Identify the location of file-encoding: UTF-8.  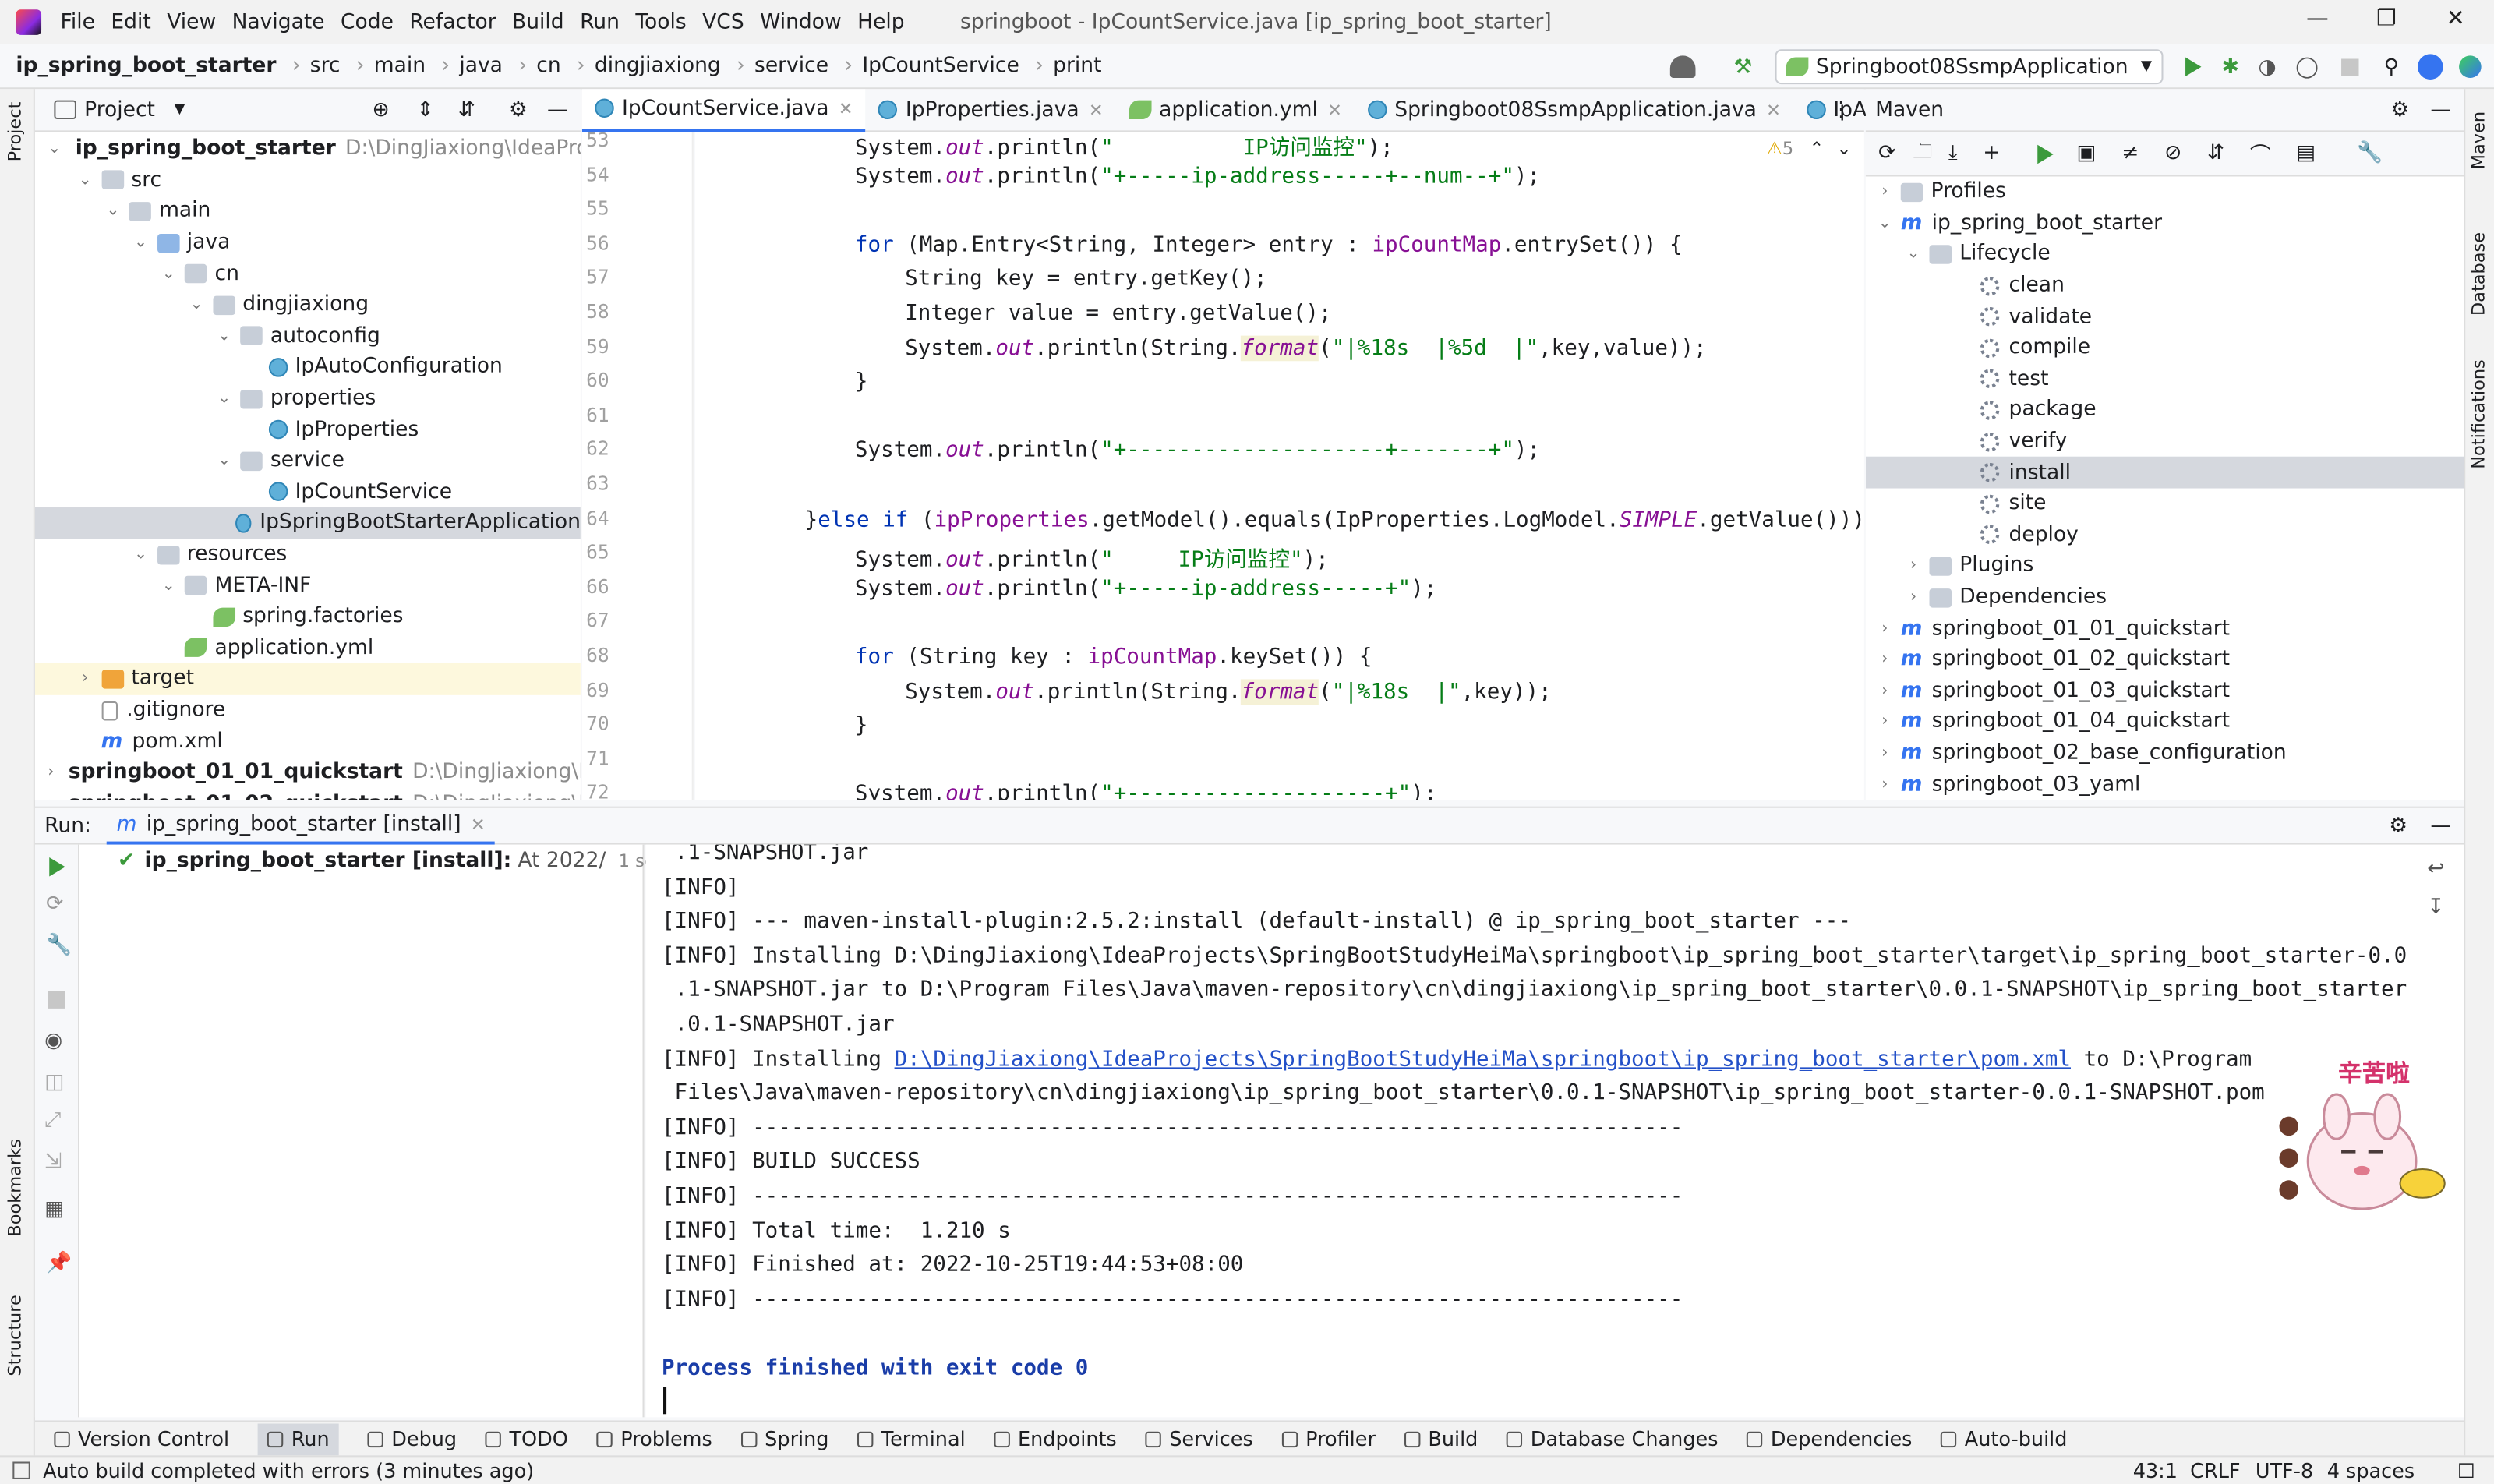
(2284, 1470).